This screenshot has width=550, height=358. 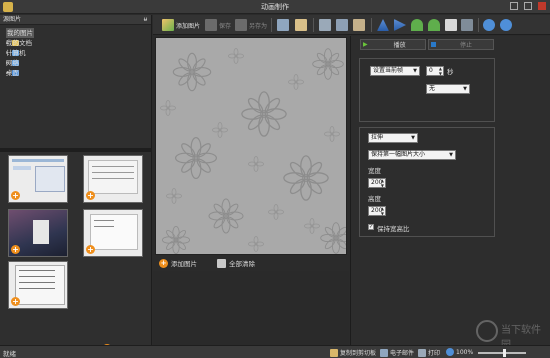 I want to click on tree-item-label: 计算机, so click(x=16, y=53).